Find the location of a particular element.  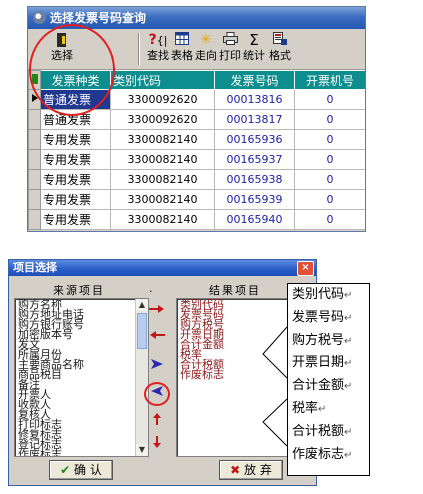

callout-line-text: 税率 is located at coordinates (305, 408).